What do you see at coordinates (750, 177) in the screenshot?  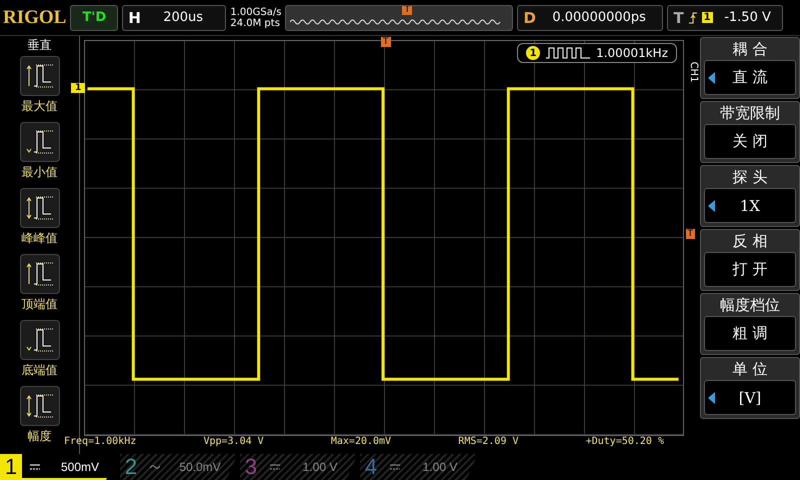 I see `softkey-title: 探 头` at bounding box center [750, 177].